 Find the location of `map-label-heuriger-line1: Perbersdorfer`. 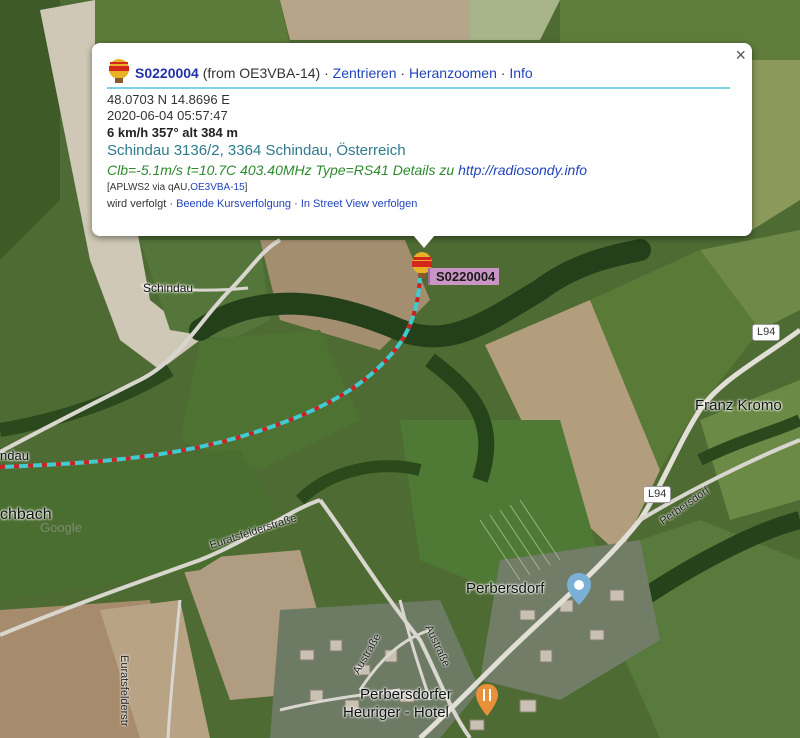

map-label-heuriger-line1: Perbersdorfer is located at coordinates (406, 694).